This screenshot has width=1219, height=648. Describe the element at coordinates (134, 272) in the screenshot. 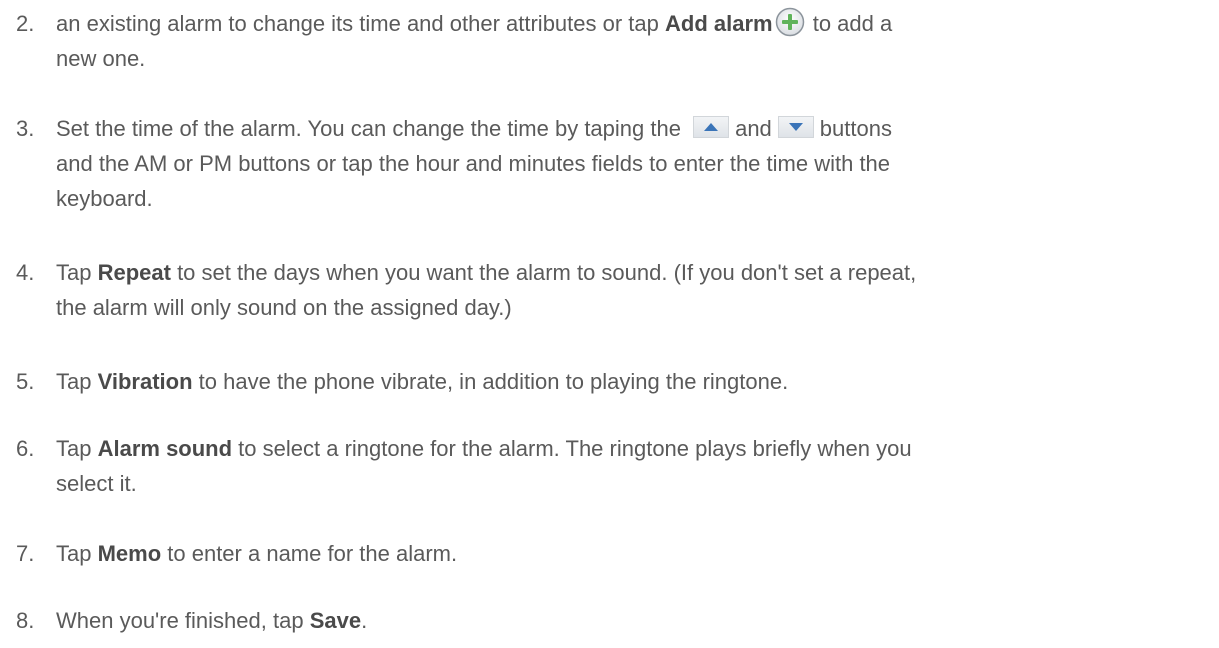

I see `repeat-label: Repeat` at that location.